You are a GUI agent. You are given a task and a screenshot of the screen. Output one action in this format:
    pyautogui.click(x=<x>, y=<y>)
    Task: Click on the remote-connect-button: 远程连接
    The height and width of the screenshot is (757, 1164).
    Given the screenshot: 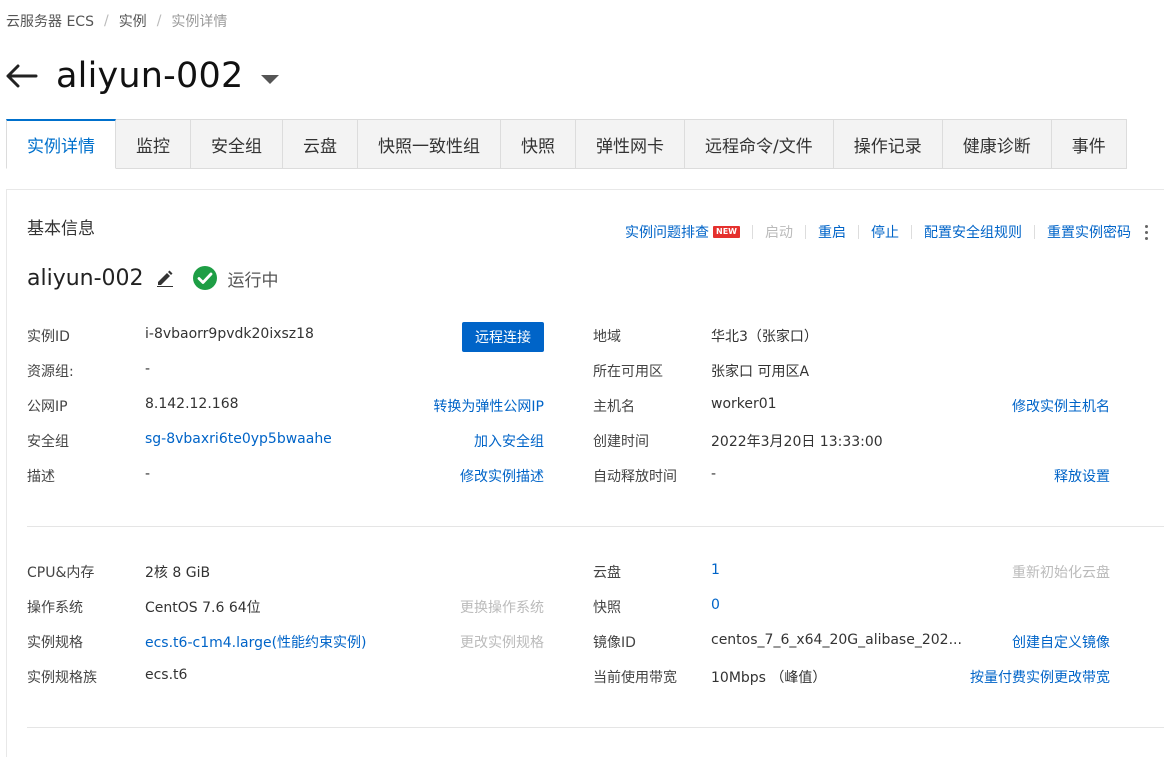 What is the action you would take?
    pyautogui.click(x=503, y=337)
    